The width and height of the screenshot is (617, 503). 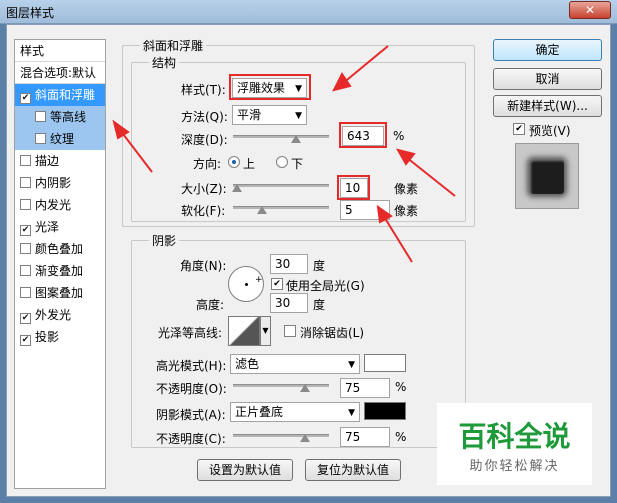 What do you see at coordinates (514, 466) in the screenshot?
I see `watermark-subtitle: 助你轻松解决` at bounding box center [514, 466].